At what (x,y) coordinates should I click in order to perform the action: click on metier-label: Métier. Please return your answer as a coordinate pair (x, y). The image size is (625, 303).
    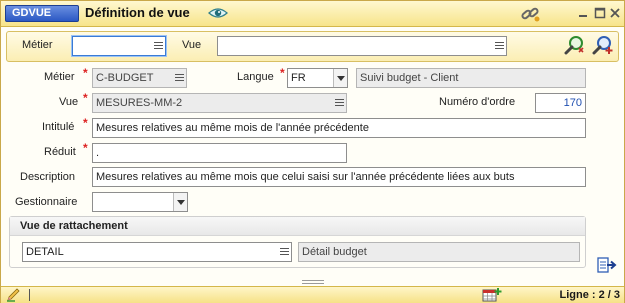
    Looking at the image, I should click on (59, 77).